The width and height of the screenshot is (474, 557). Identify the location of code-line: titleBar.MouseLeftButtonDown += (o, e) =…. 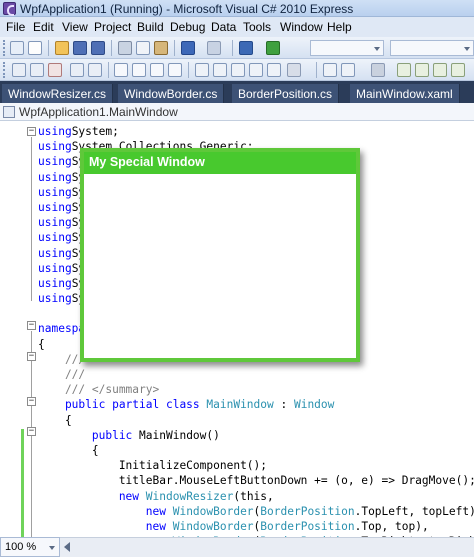
(256, 480).